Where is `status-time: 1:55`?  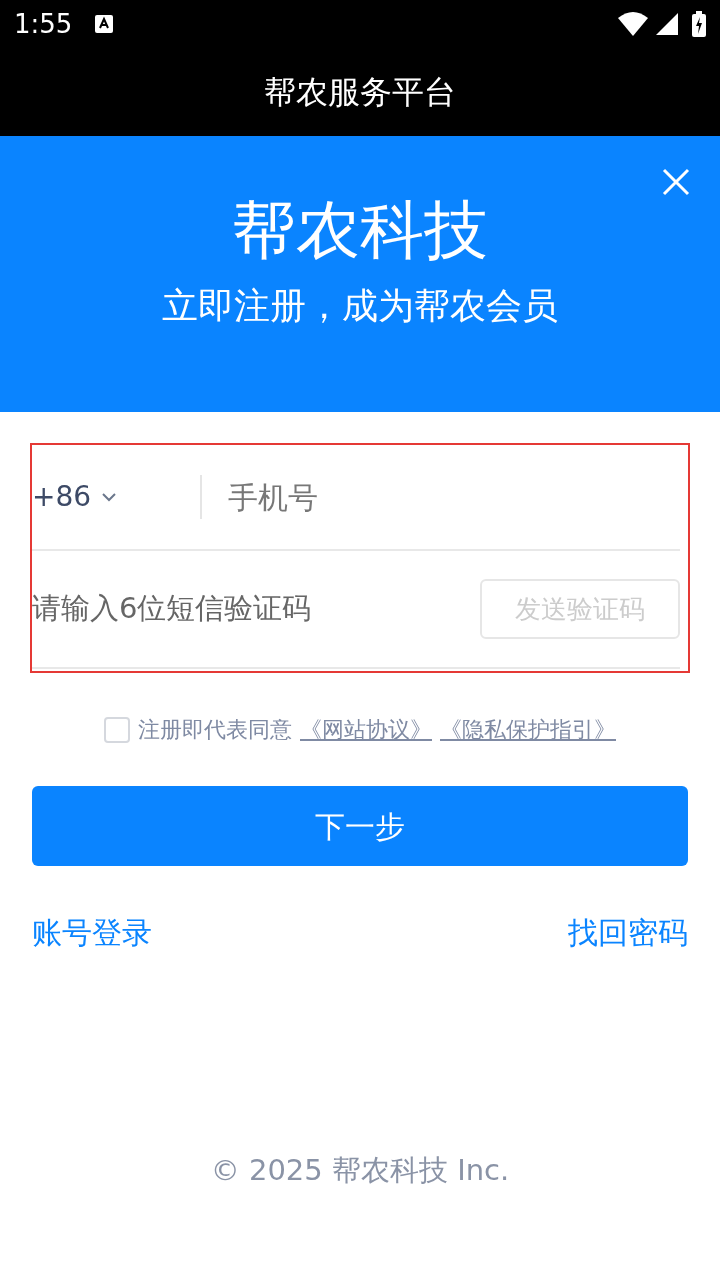
status-time: 1:55 is located at coordinates (43, 24).